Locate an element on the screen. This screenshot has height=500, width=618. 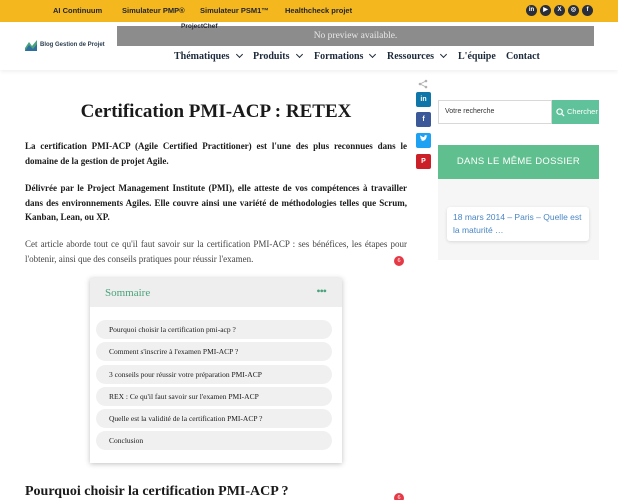
twitter-icon is located at coordinates (423, 138).